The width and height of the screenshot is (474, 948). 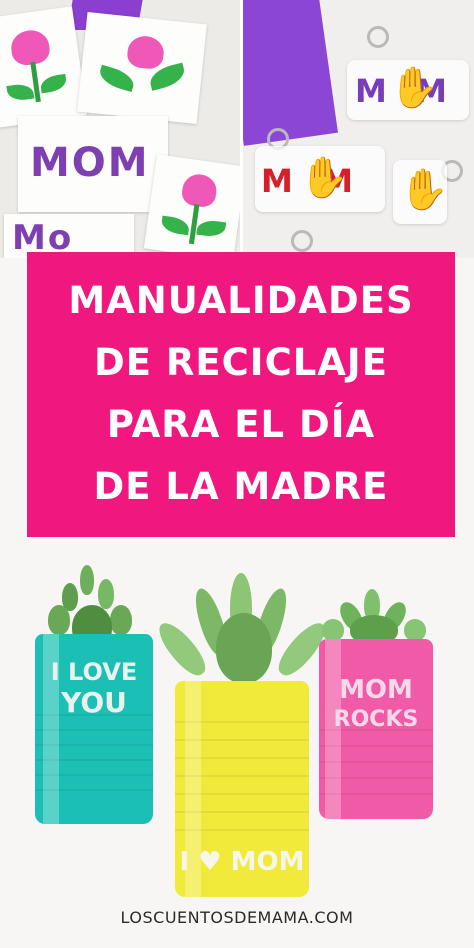 What do you see at coordinates (241, 424) in the screenshot?
I see `banner-line-3: PARA EL DÍA` at bounding box center [241, 424].